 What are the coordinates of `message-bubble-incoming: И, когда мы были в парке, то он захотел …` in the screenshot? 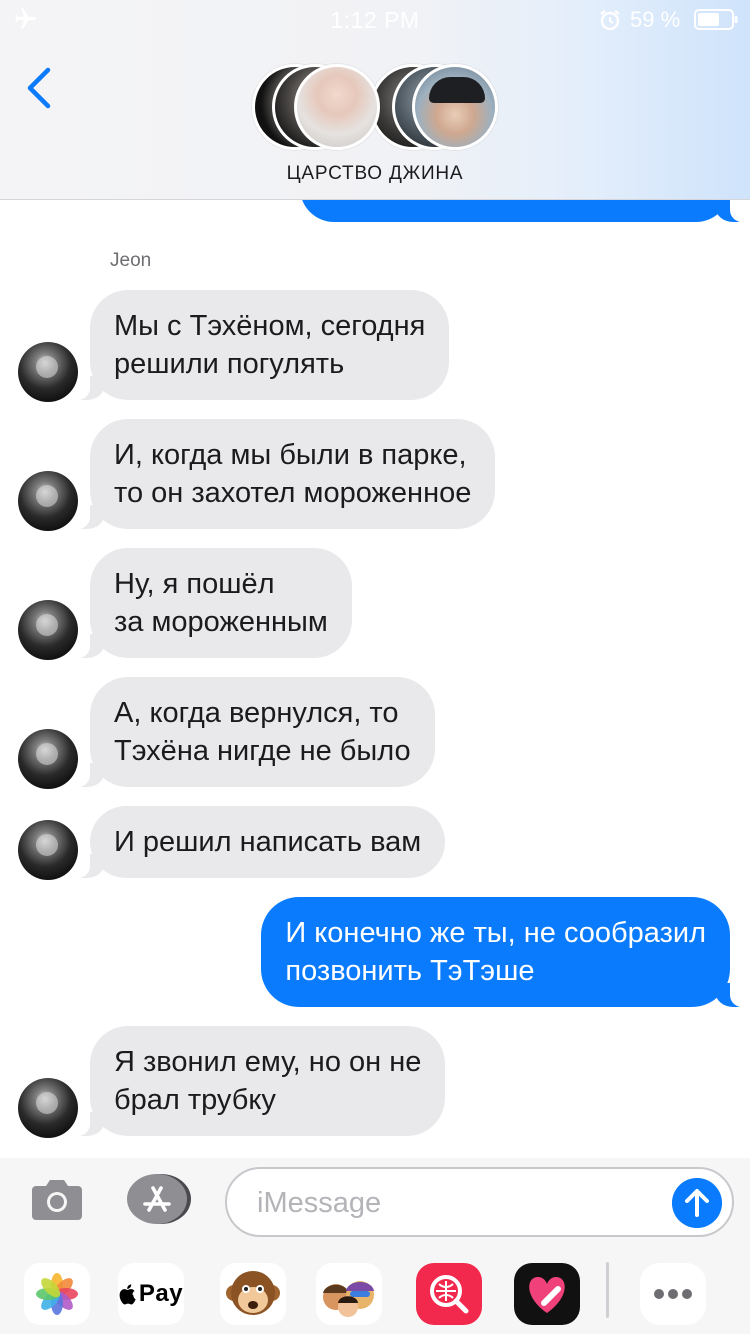 It's located at (281, 474).